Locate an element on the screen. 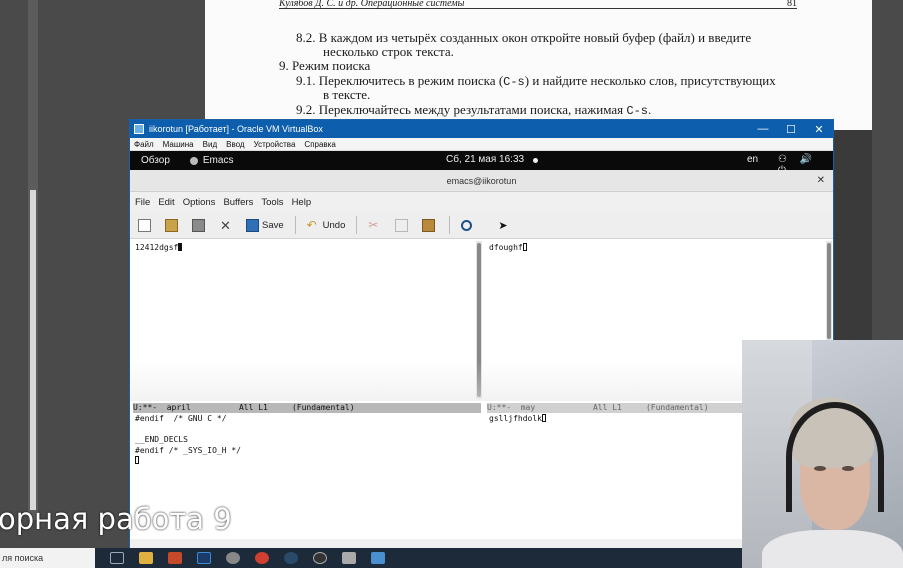 The image size is (903, 568). close-button: ✕ is located at coordinates (819, 129).